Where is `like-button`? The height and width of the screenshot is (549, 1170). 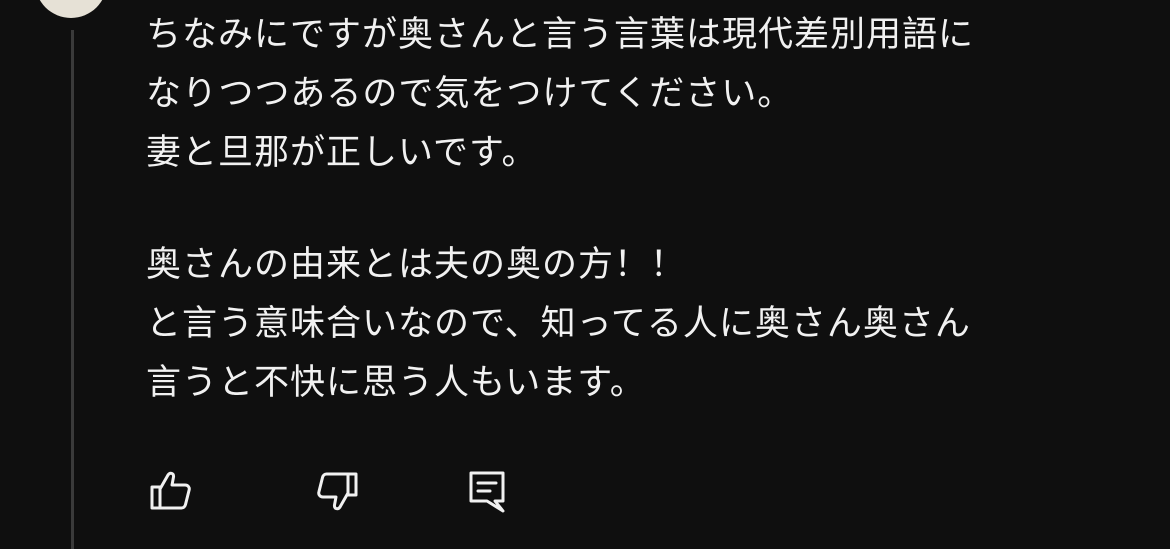 like-button is located at coordinates (171, 491).